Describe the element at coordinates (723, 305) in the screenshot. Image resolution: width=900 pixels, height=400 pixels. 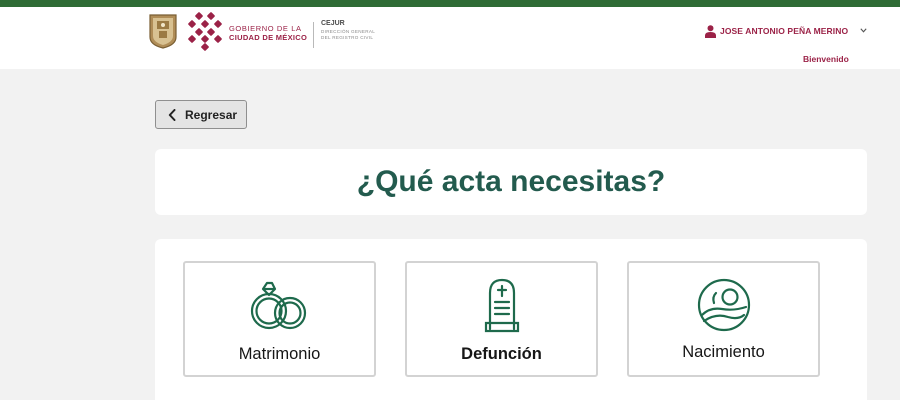
I see `newborn-icon` at that location.